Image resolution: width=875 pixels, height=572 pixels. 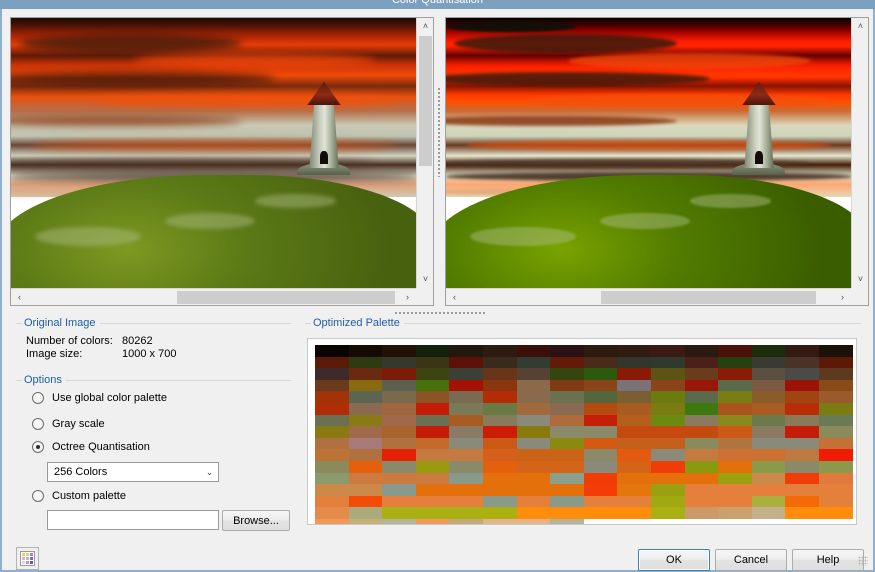 What do you see at coordinates (286, 297) in the screenshot?
I see `scroll-thumb-horizontal` at bounding box center [286, 297].